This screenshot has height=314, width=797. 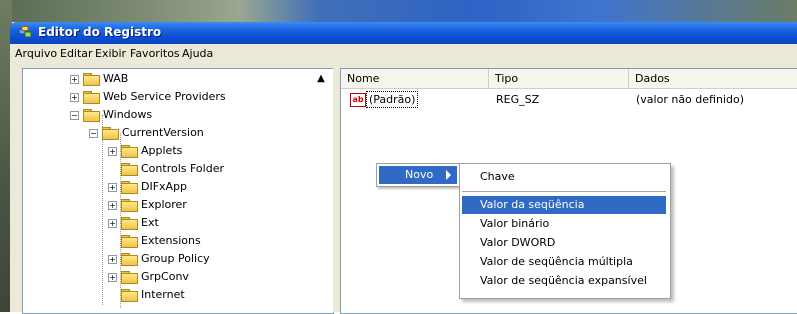 I want to click on value-name: (Padrão), so click(x=392, y=99).